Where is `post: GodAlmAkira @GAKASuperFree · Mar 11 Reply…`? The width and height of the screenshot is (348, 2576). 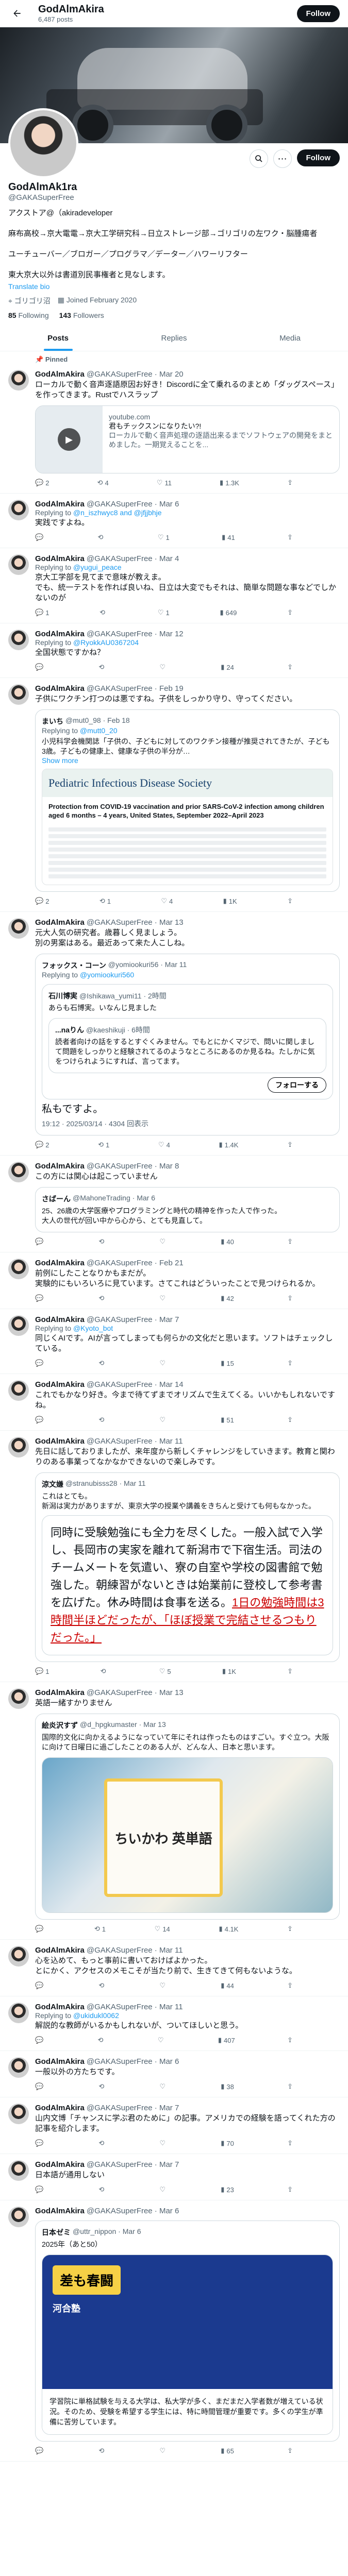
post: GodAlmAkira @GAKASuperFree · Mar 11 Reply… is located at coordinates (174, 2023).